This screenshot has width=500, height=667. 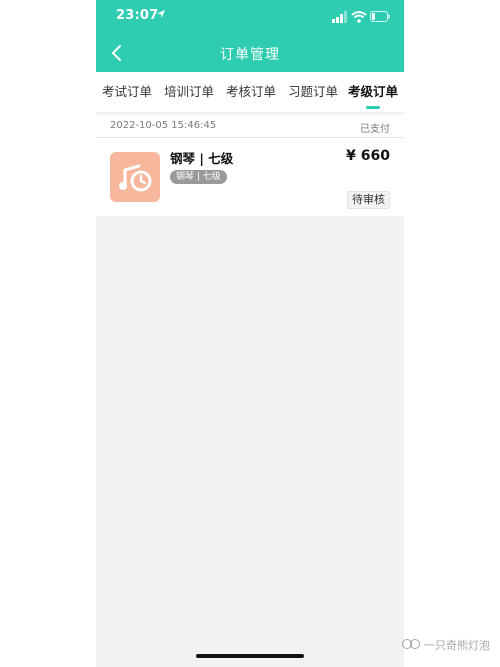 I want to click on payment-status: 已支付, so click(x=375, y=129).